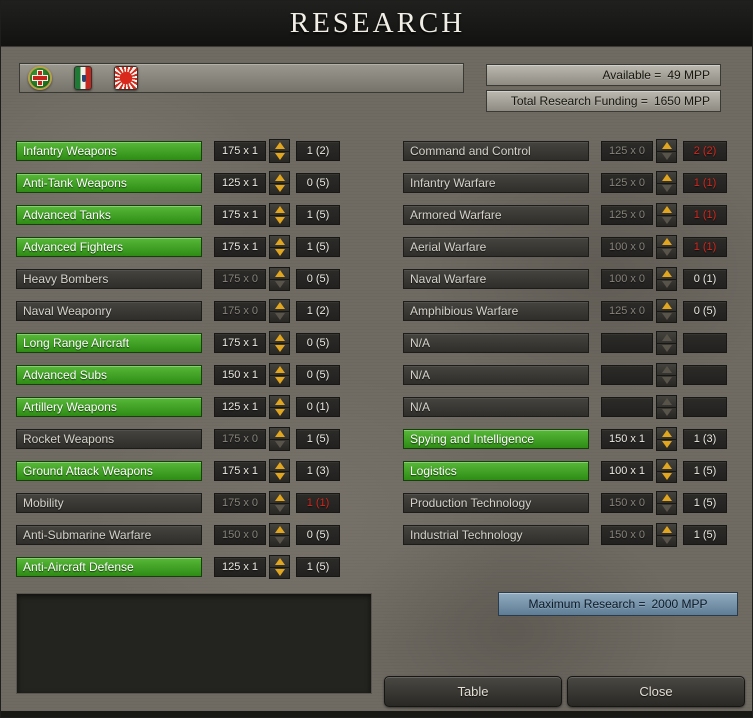 The image size is (753, 718). Describe the element at coordinates (627, 183) in the screenshot. I see `research-cost-box: 125 x 0` at that location.